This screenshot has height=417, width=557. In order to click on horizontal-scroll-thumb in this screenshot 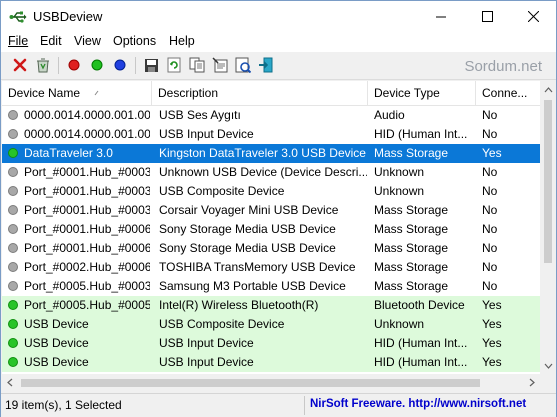, I will do `click(250, 383)`.